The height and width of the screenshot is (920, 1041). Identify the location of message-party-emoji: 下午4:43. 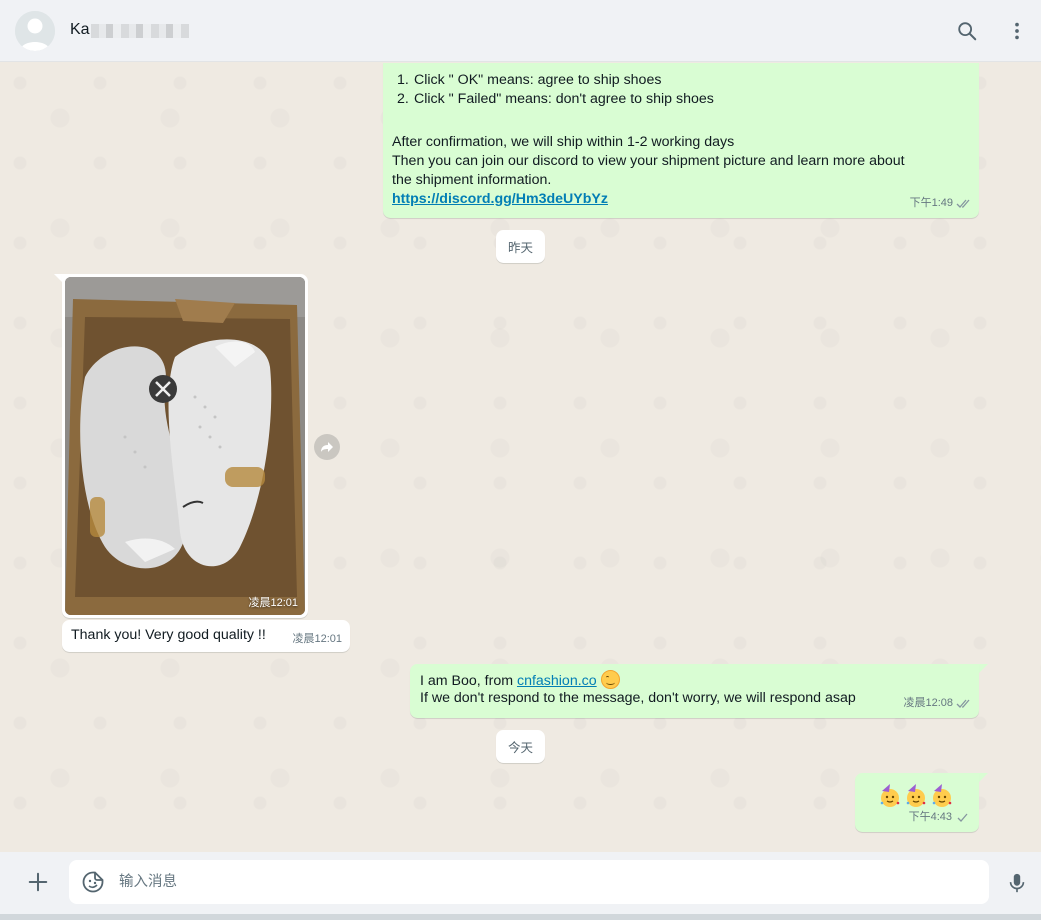
(917, 802).